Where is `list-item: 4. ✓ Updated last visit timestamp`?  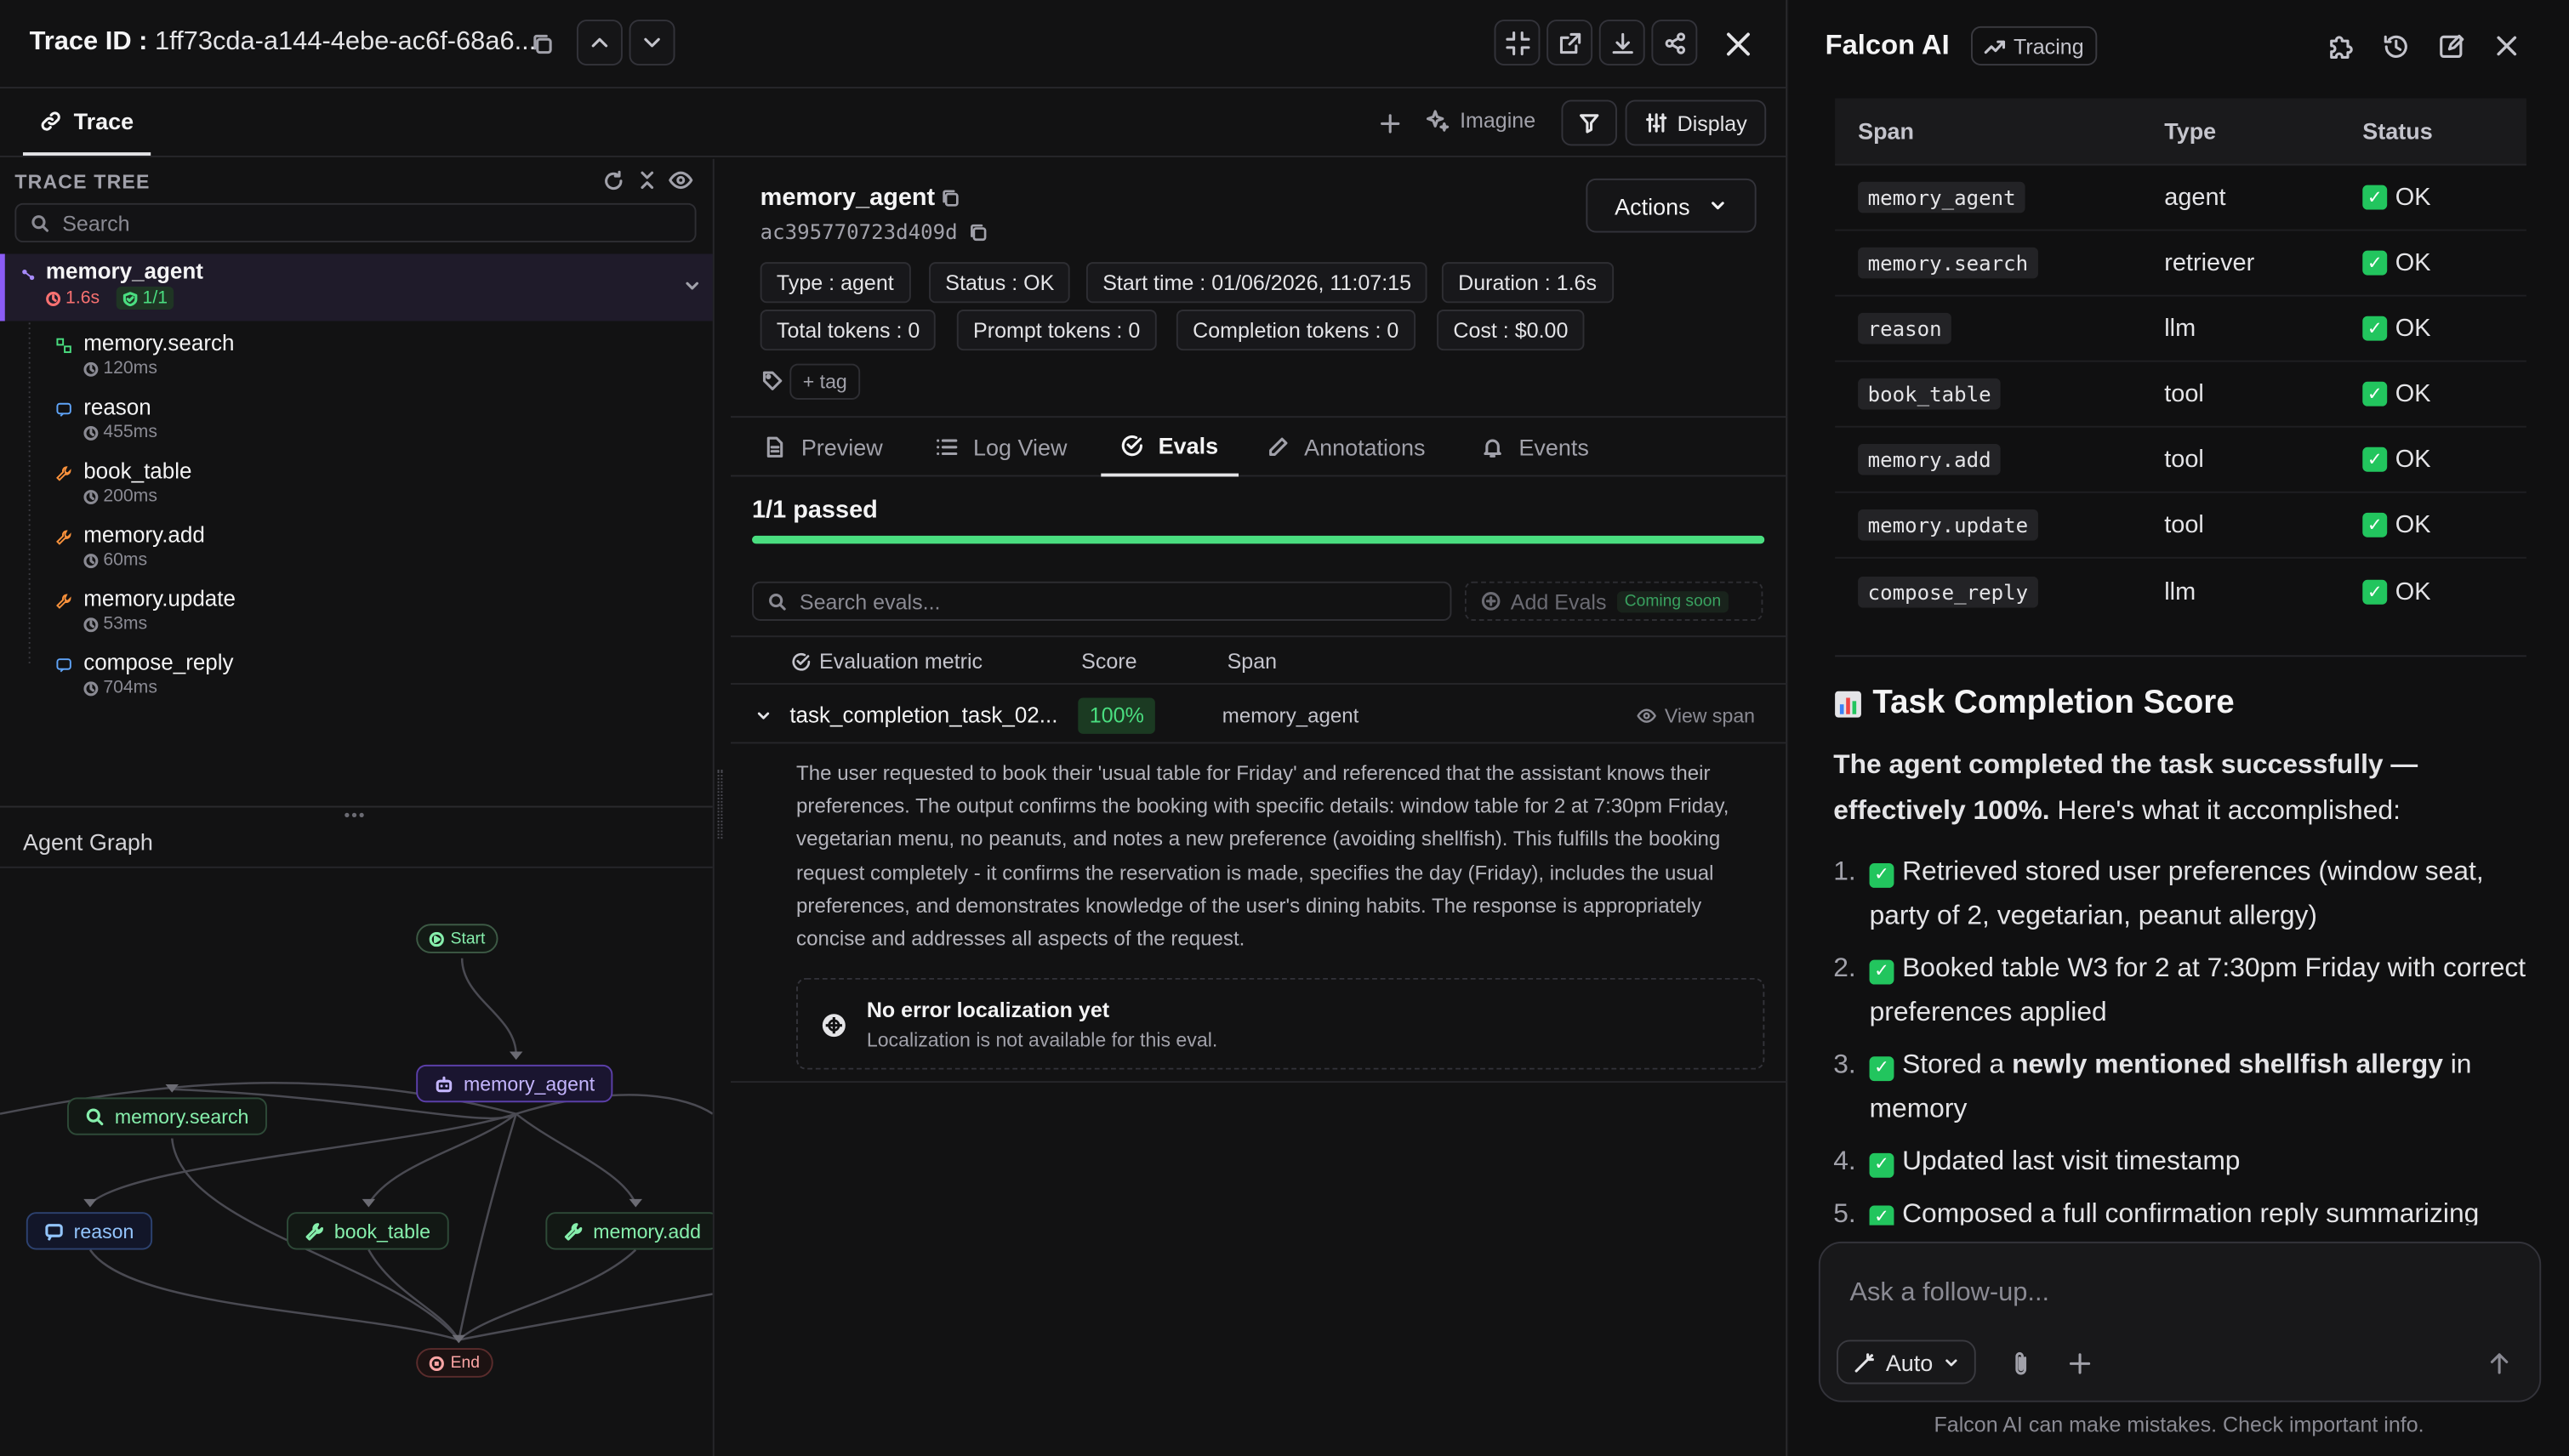 list-item: 4. ✓ Updated last visit timestamp is located at coordinates (2185, 1162).